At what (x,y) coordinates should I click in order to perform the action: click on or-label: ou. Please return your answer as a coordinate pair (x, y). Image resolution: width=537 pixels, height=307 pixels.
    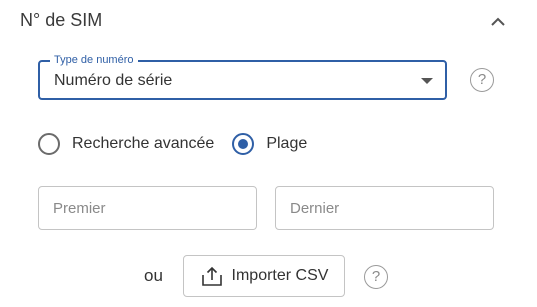
    Looking at the image, I should click on (153, 275).